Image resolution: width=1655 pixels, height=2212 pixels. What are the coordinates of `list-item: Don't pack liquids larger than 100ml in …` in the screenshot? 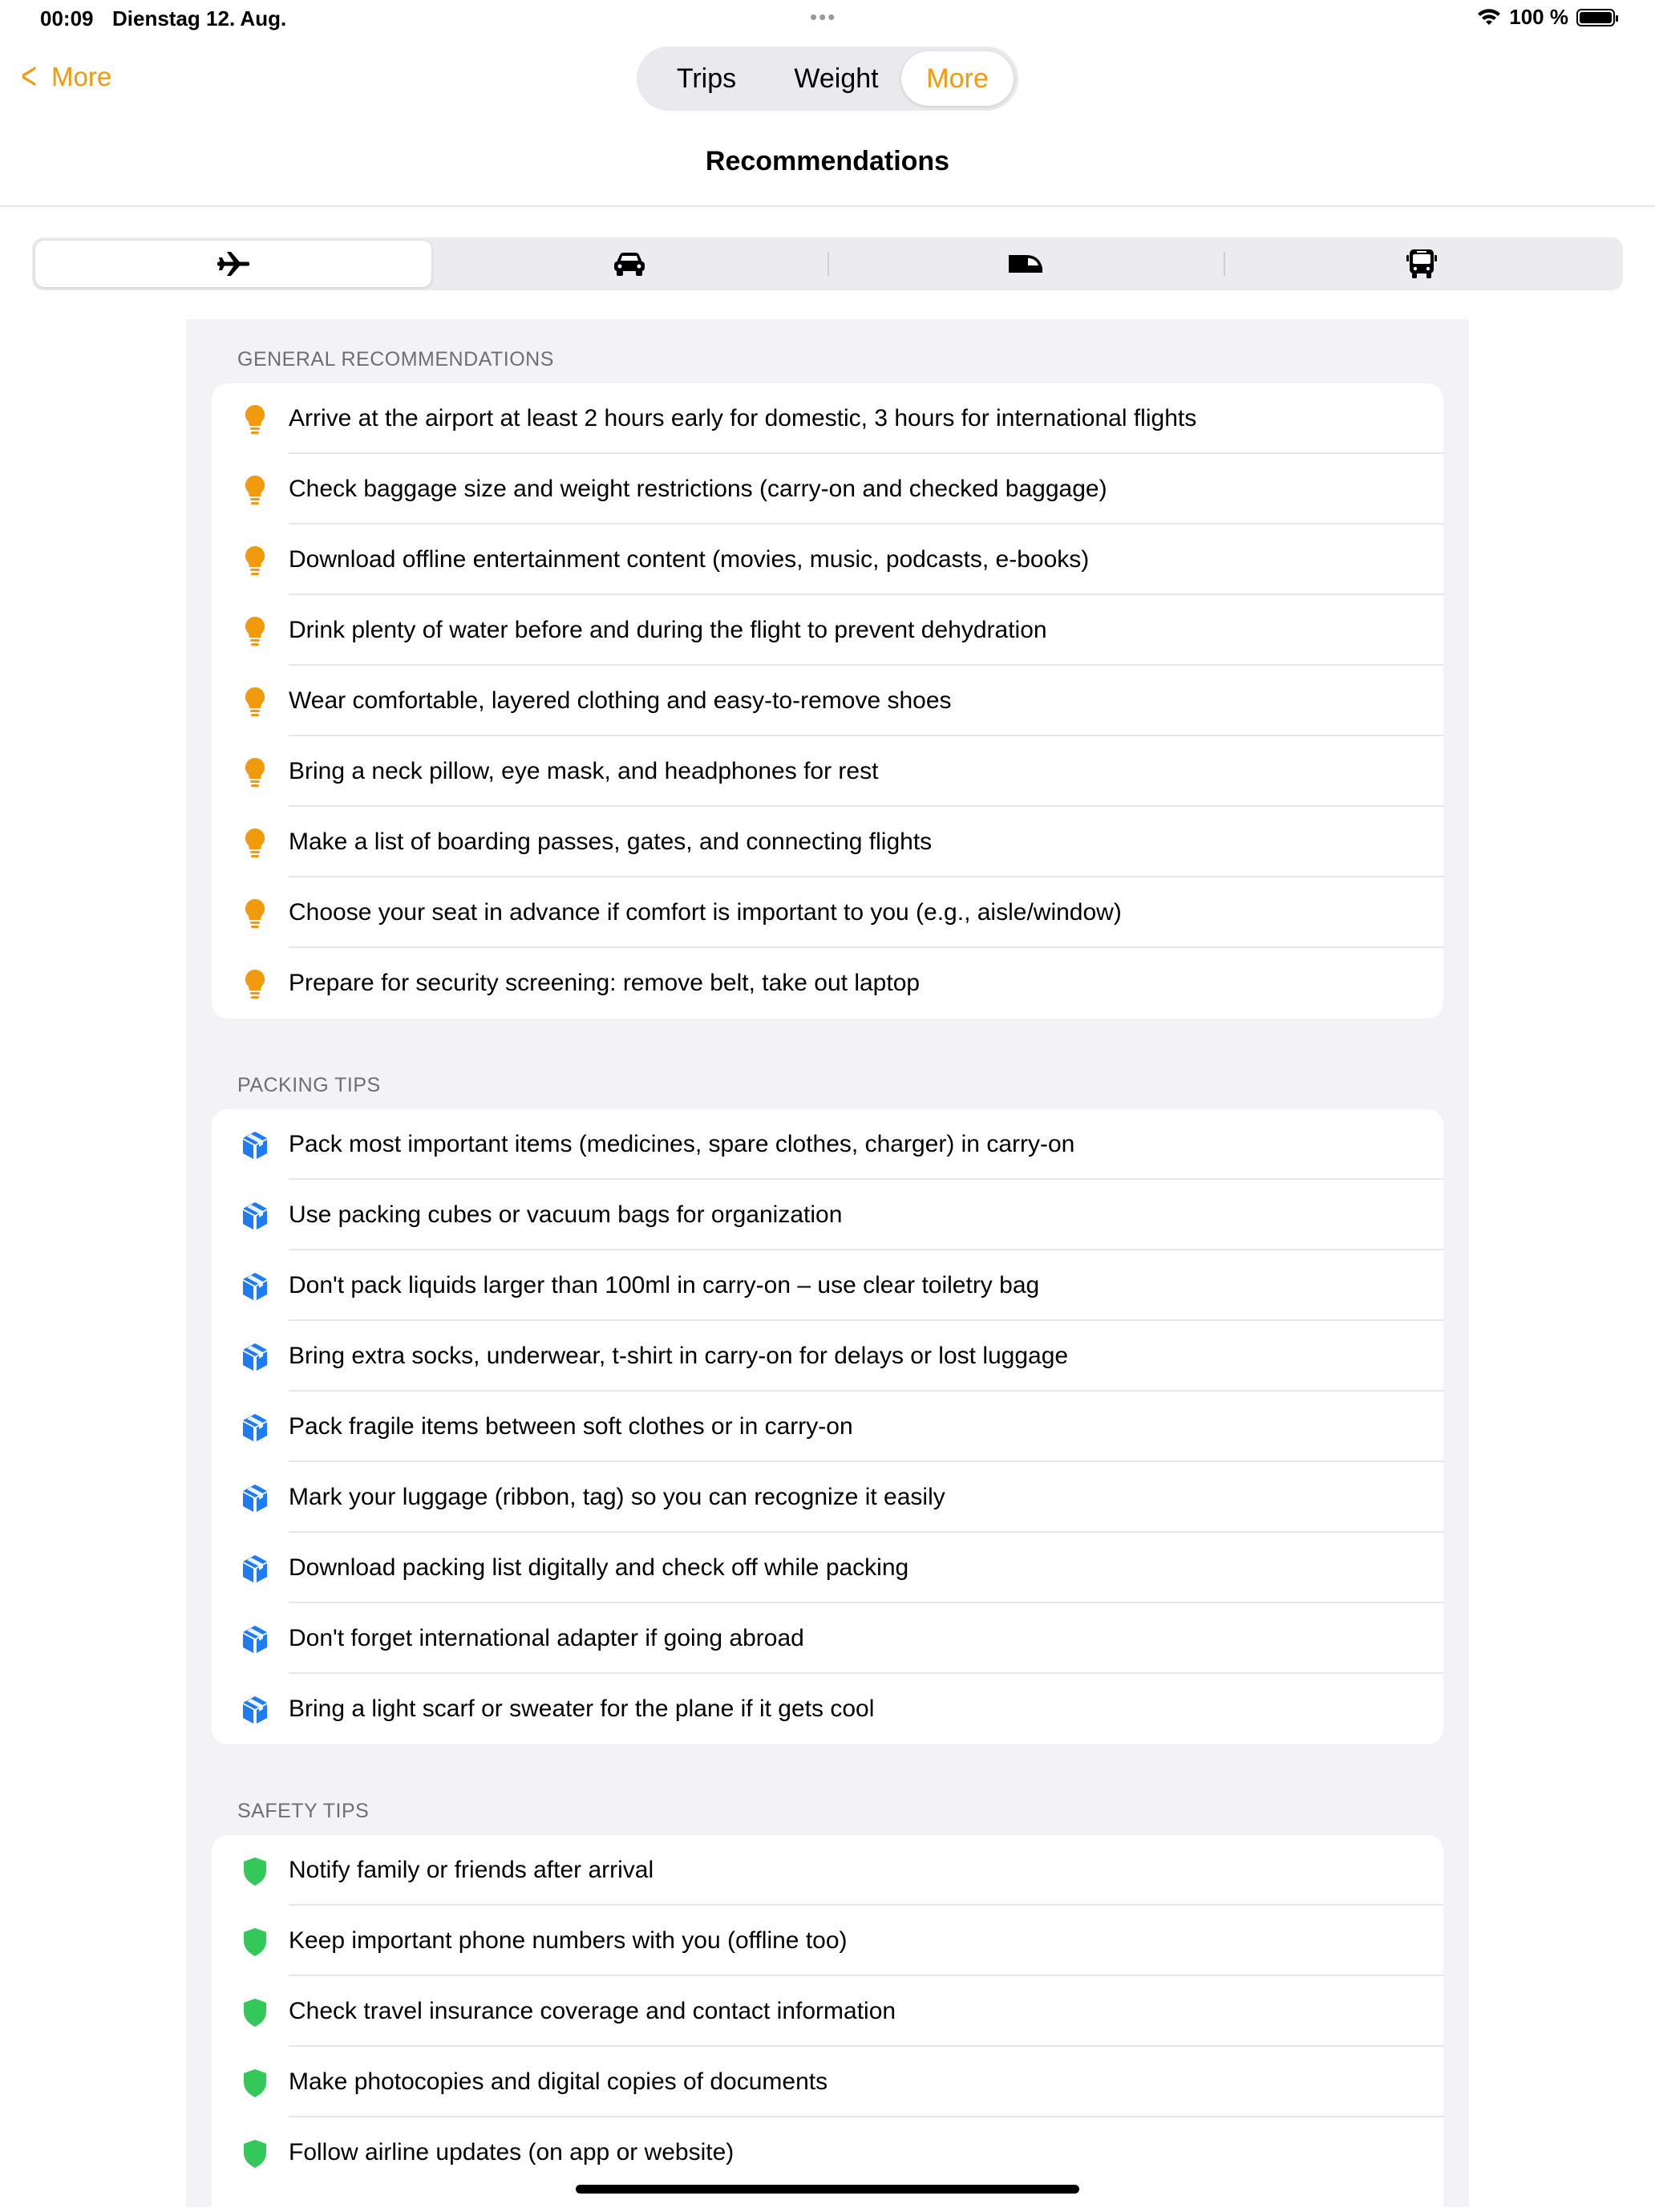 It's located at (827, 1285).